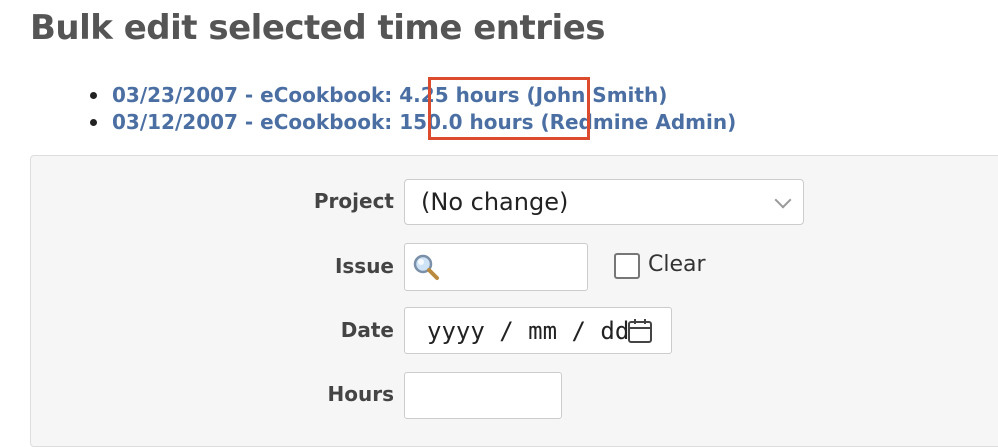  I want to click on clear-checkbox, so click(627, 266).